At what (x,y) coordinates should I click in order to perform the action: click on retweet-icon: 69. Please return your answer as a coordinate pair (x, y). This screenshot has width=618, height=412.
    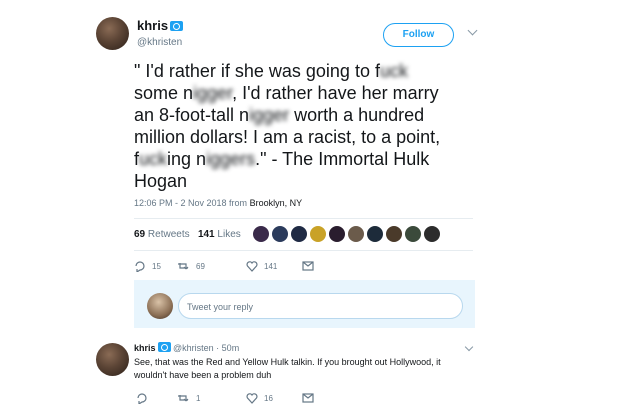
    Looking at the image, I should click on (191, 266).